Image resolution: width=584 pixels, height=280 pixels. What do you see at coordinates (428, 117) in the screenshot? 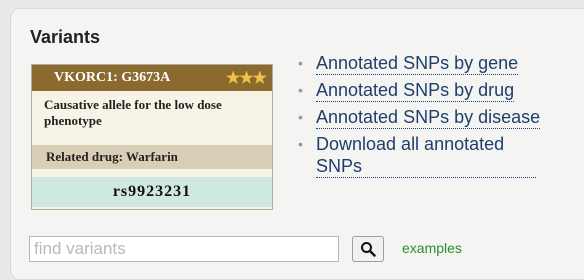
I see `link-snps-by-disease: Annotated SNPs by disease` at bounding box center [428, 117].